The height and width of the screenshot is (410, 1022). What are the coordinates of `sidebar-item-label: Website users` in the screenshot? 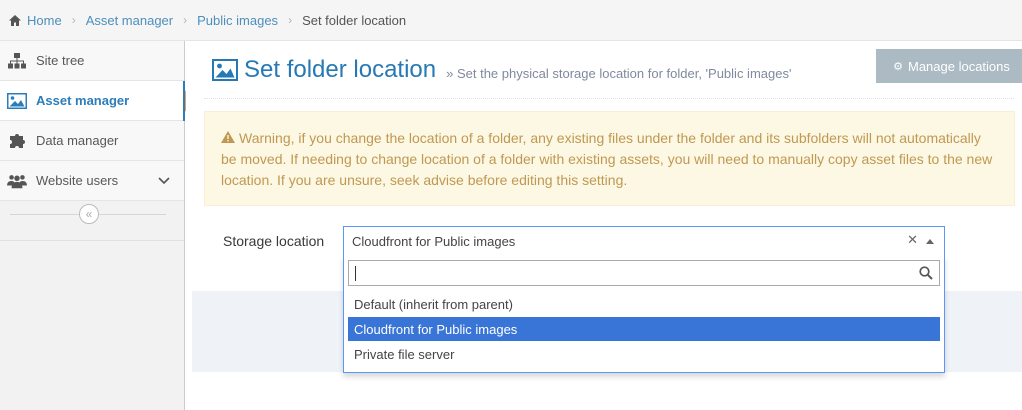 It's located at (77, 180).